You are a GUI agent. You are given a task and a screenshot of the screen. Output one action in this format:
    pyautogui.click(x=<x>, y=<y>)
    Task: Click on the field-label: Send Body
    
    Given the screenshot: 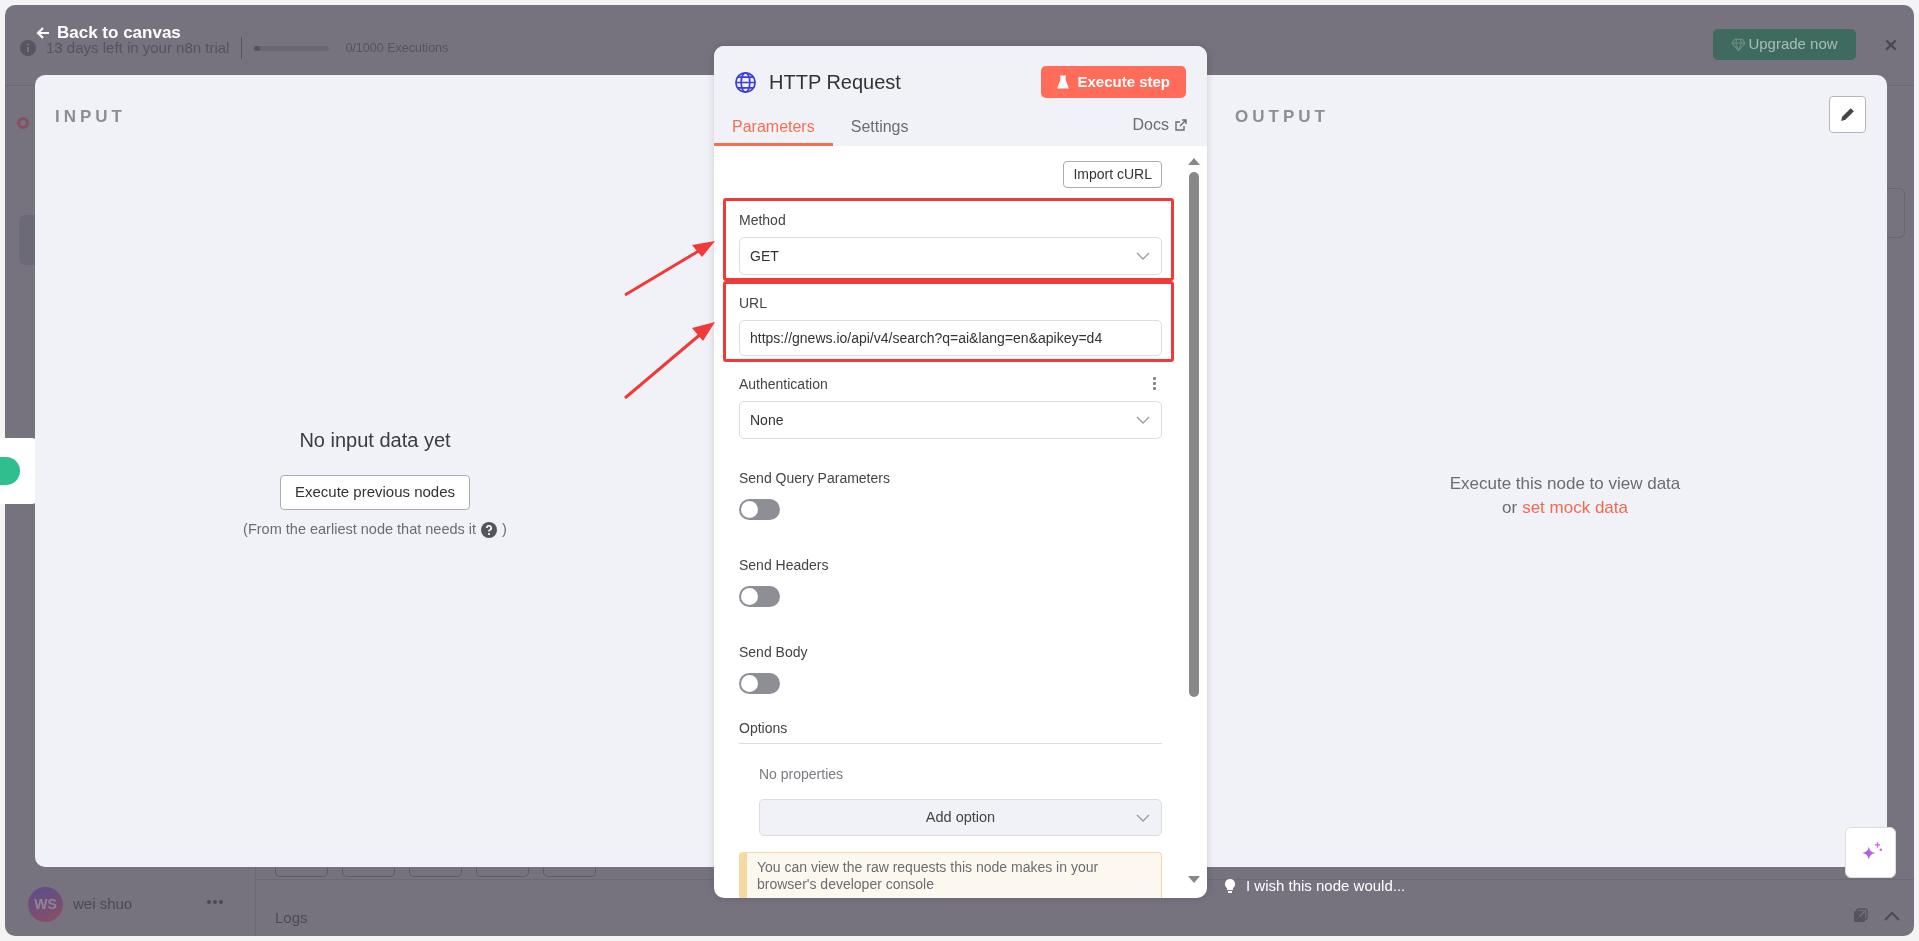 What is the action you would take?
    pyautogui.click(x=773, y=652)
    